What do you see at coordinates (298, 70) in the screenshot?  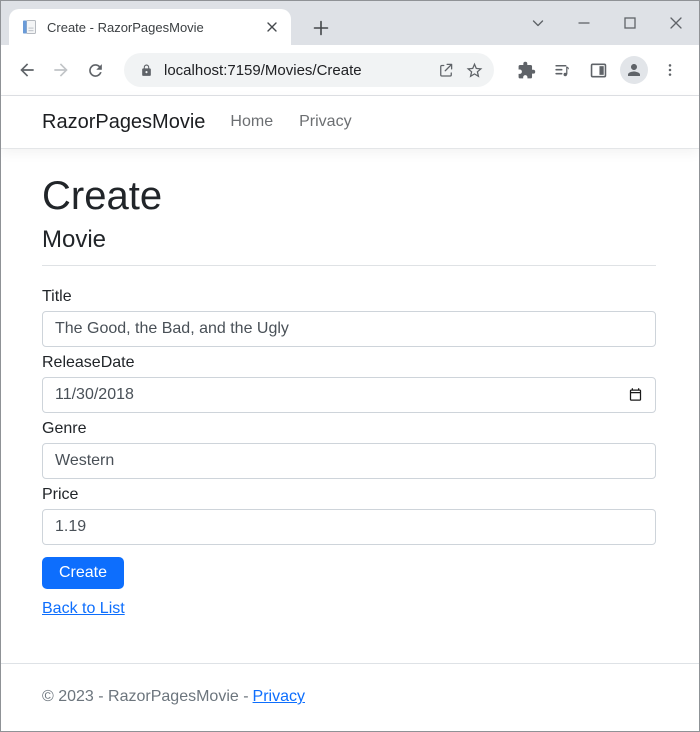 I see `url-text: localhost:7159/Movies/Create` at bounding box center [298, 70].